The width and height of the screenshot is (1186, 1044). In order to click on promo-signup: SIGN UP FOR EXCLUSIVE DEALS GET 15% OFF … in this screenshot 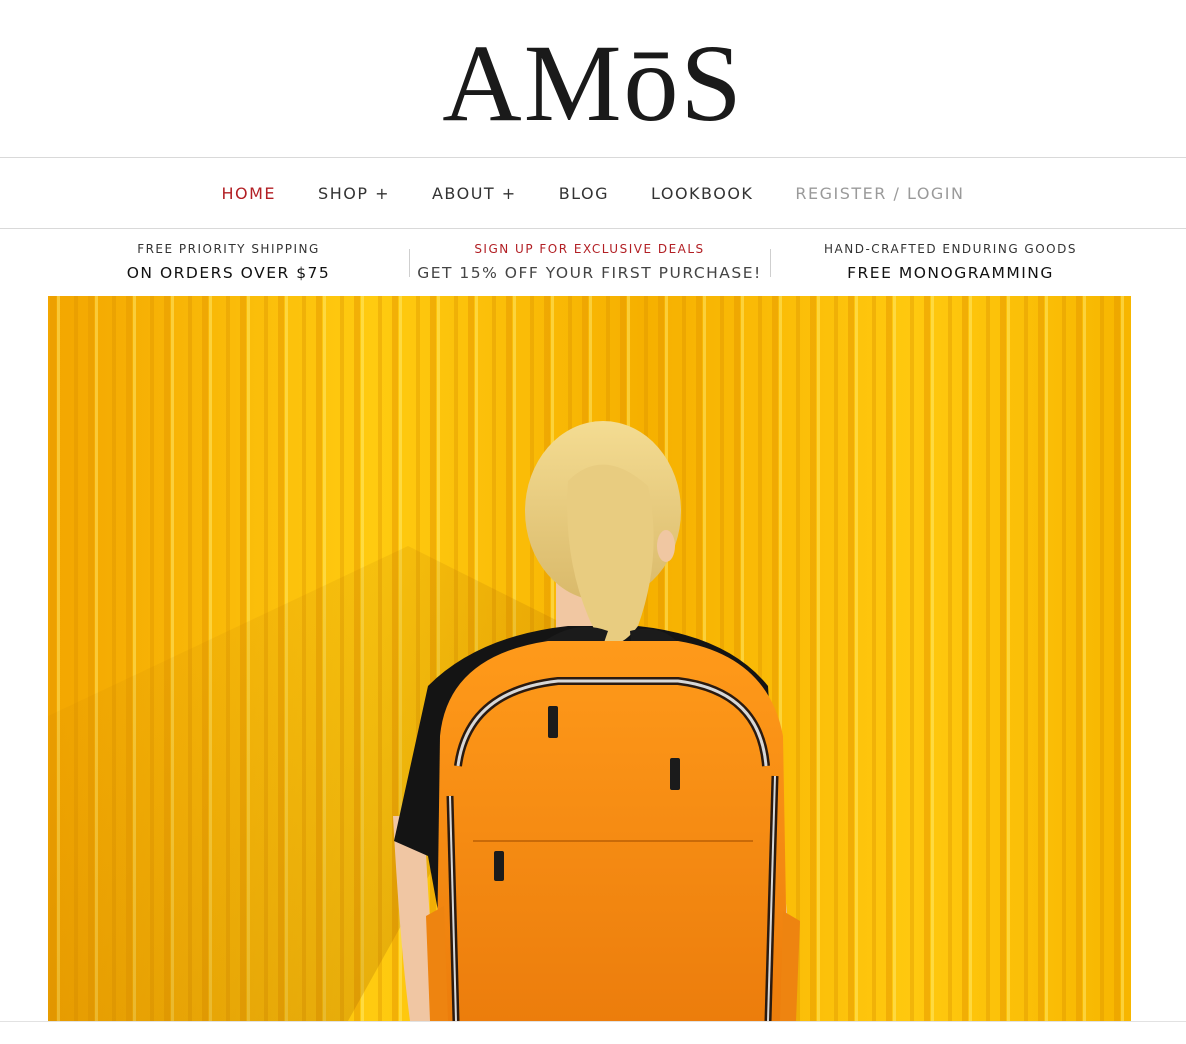, I will do `click(589, 262)`.